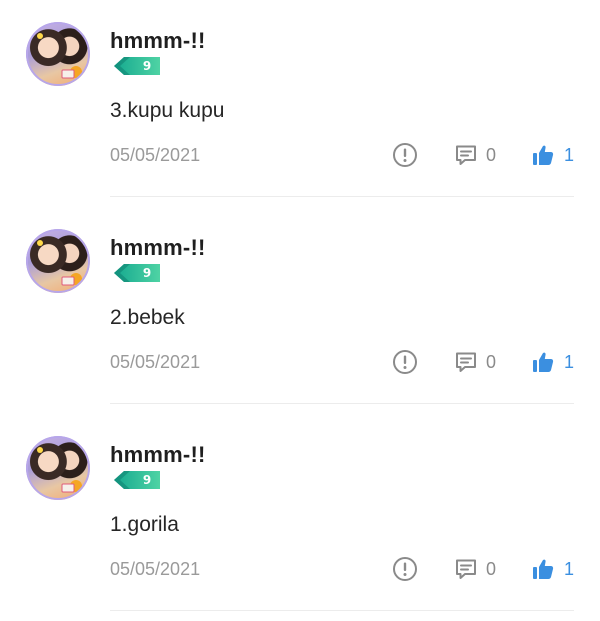 The image size is (600, 621). Describe the element at coordinates (147, 317) in the screenshot. I see `comment-text: 2.bebek` at that location.